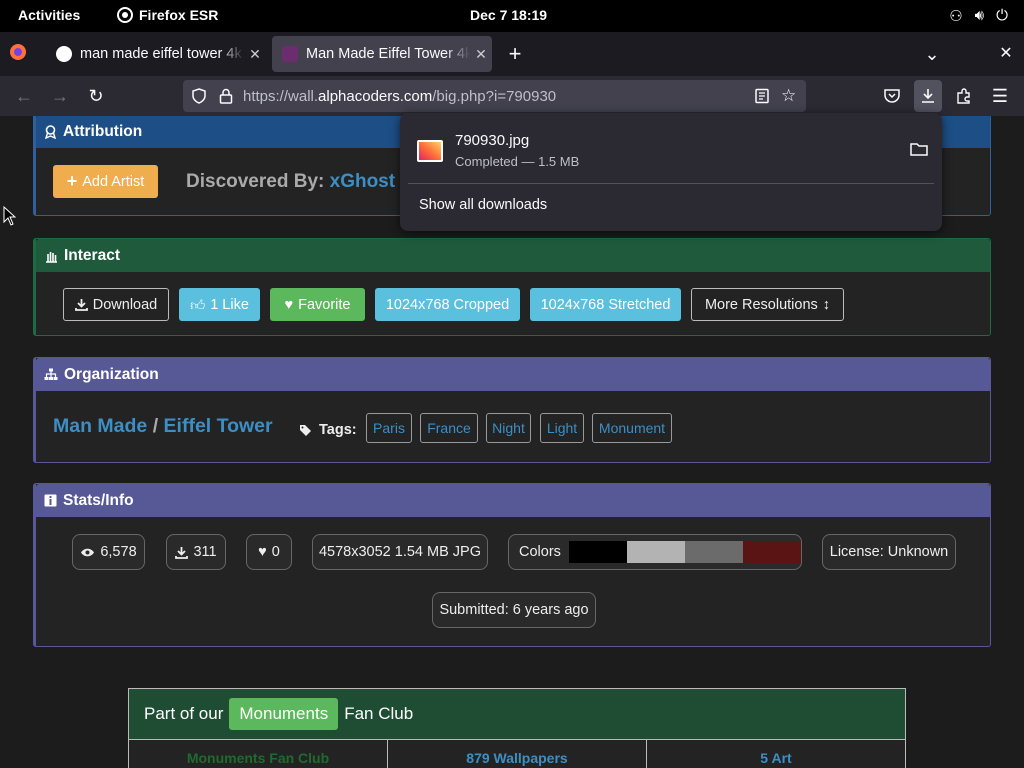 This screenshot has width=1024, height=768. I want to click on fan-club-link: Monuments Fan Club, so click(258, 753).